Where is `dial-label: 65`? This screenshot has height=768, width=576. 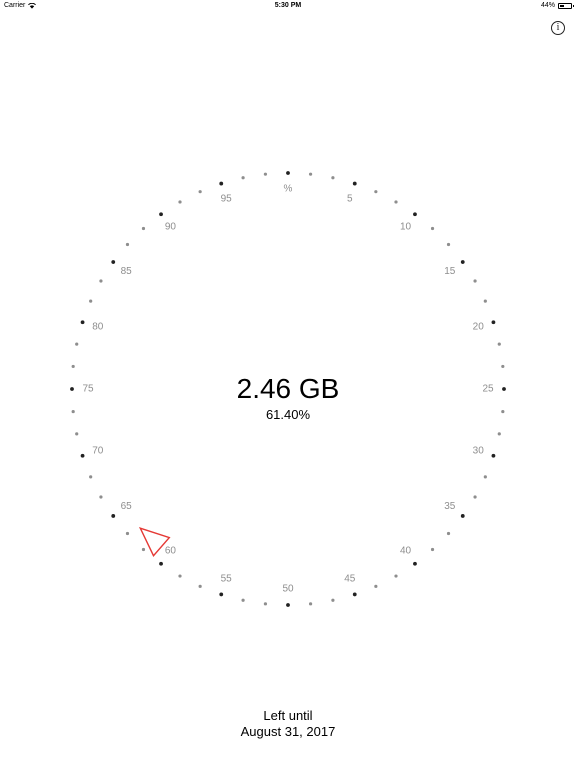
dial-label: 65 is located at coordinates (127, 506).